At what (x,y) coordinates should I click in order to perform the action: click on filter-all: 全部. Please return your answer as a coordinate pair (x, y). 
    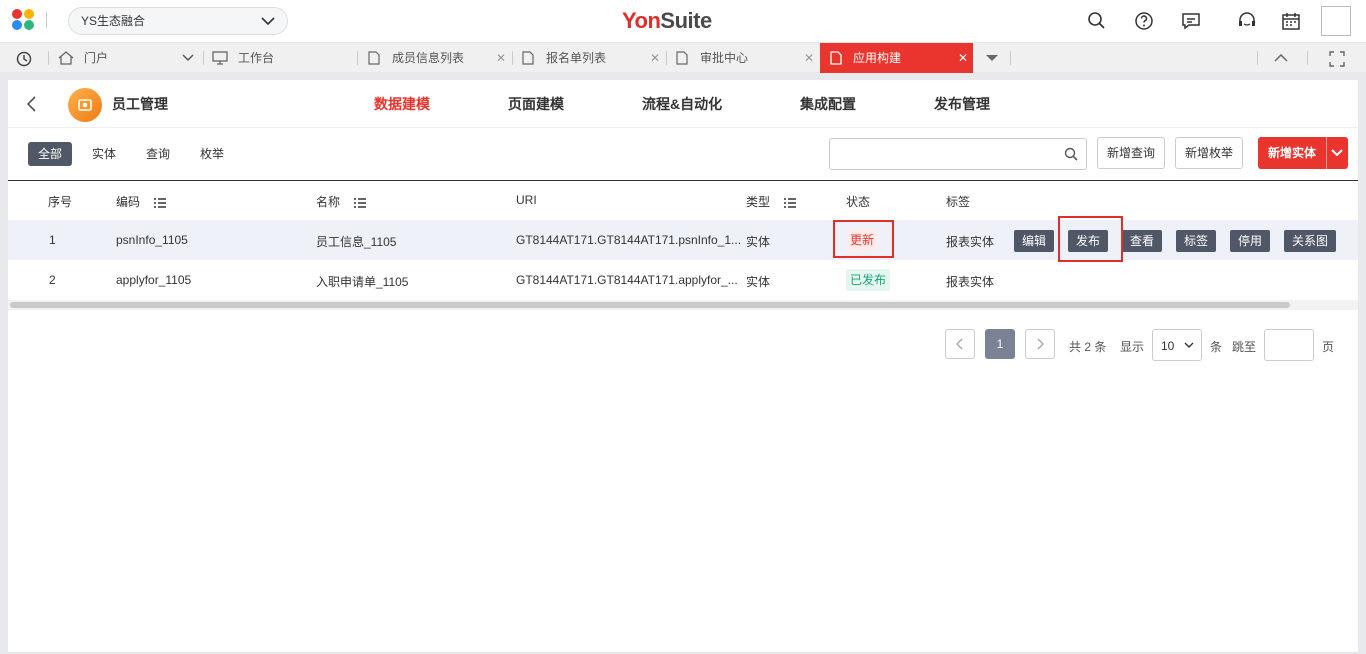
    Looking at the image, I should click on (50, 154).